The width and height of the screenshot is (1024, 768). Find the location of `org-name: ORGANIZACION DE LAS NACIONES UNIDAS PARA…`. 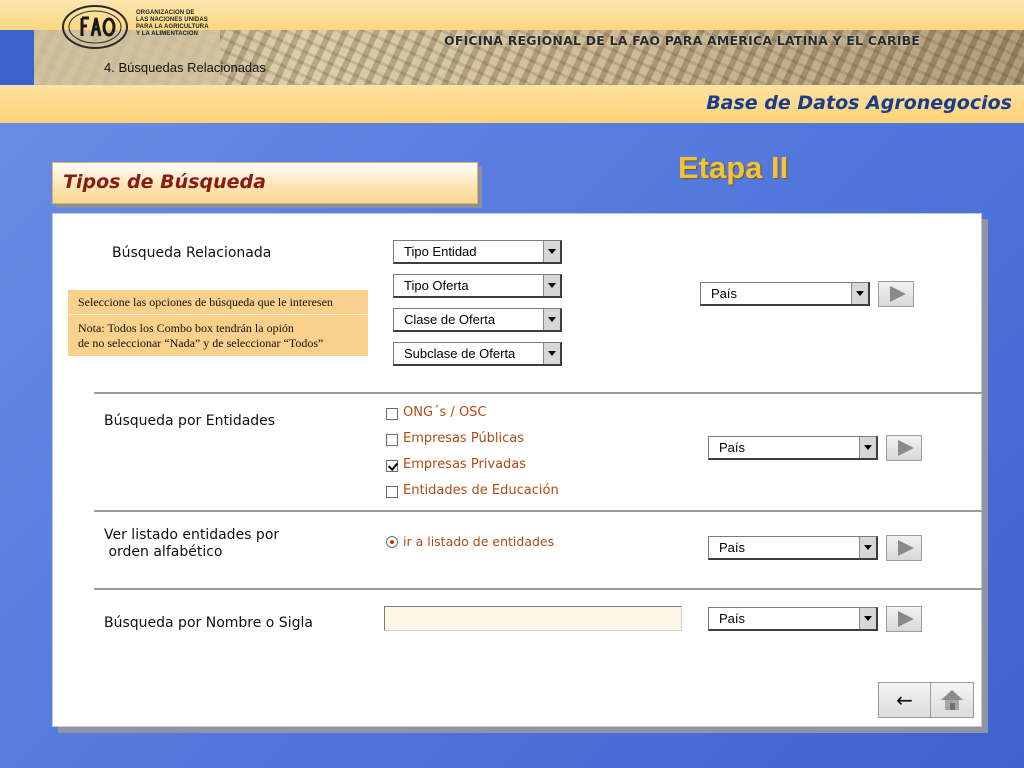

org-name: ORGANIZACION DE LAS NACIONES UNIDAS PARA… is located at coordinates (172, 23).